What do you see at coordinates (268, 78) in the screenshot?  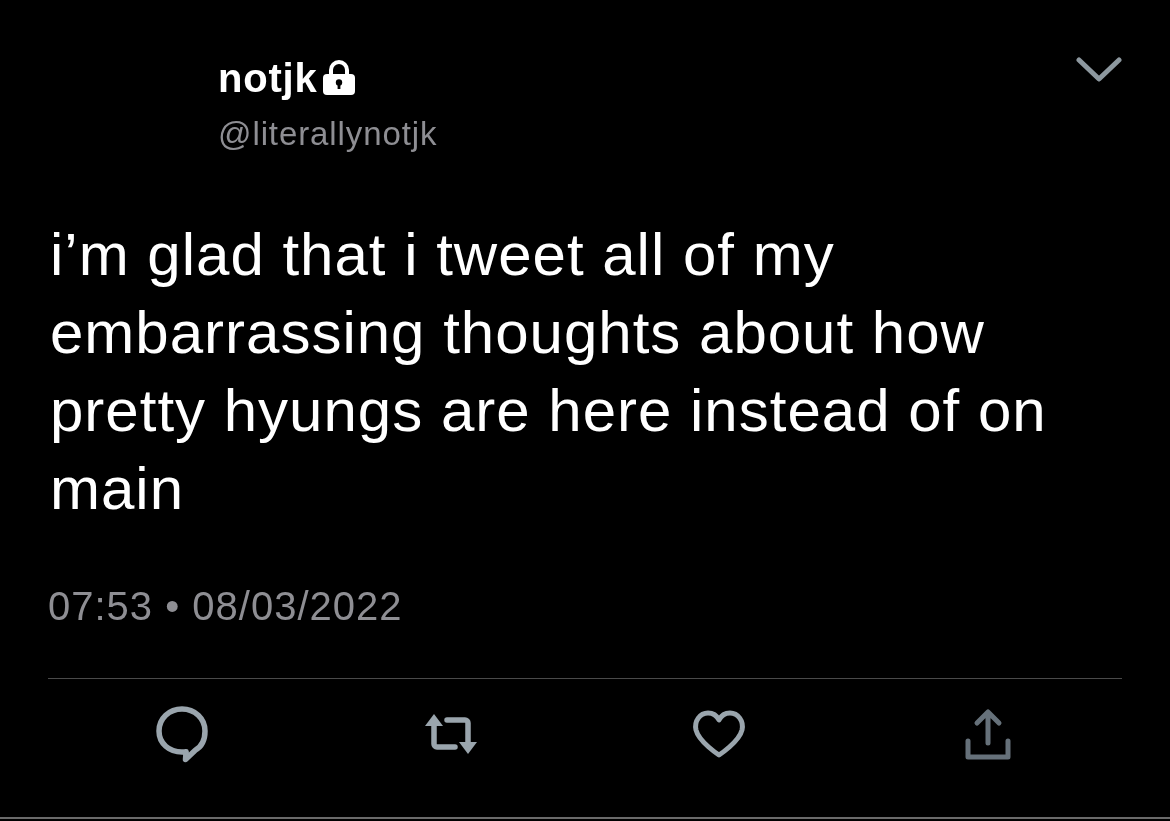 I see `display-name: notjk` at bounding box center [268, 78].